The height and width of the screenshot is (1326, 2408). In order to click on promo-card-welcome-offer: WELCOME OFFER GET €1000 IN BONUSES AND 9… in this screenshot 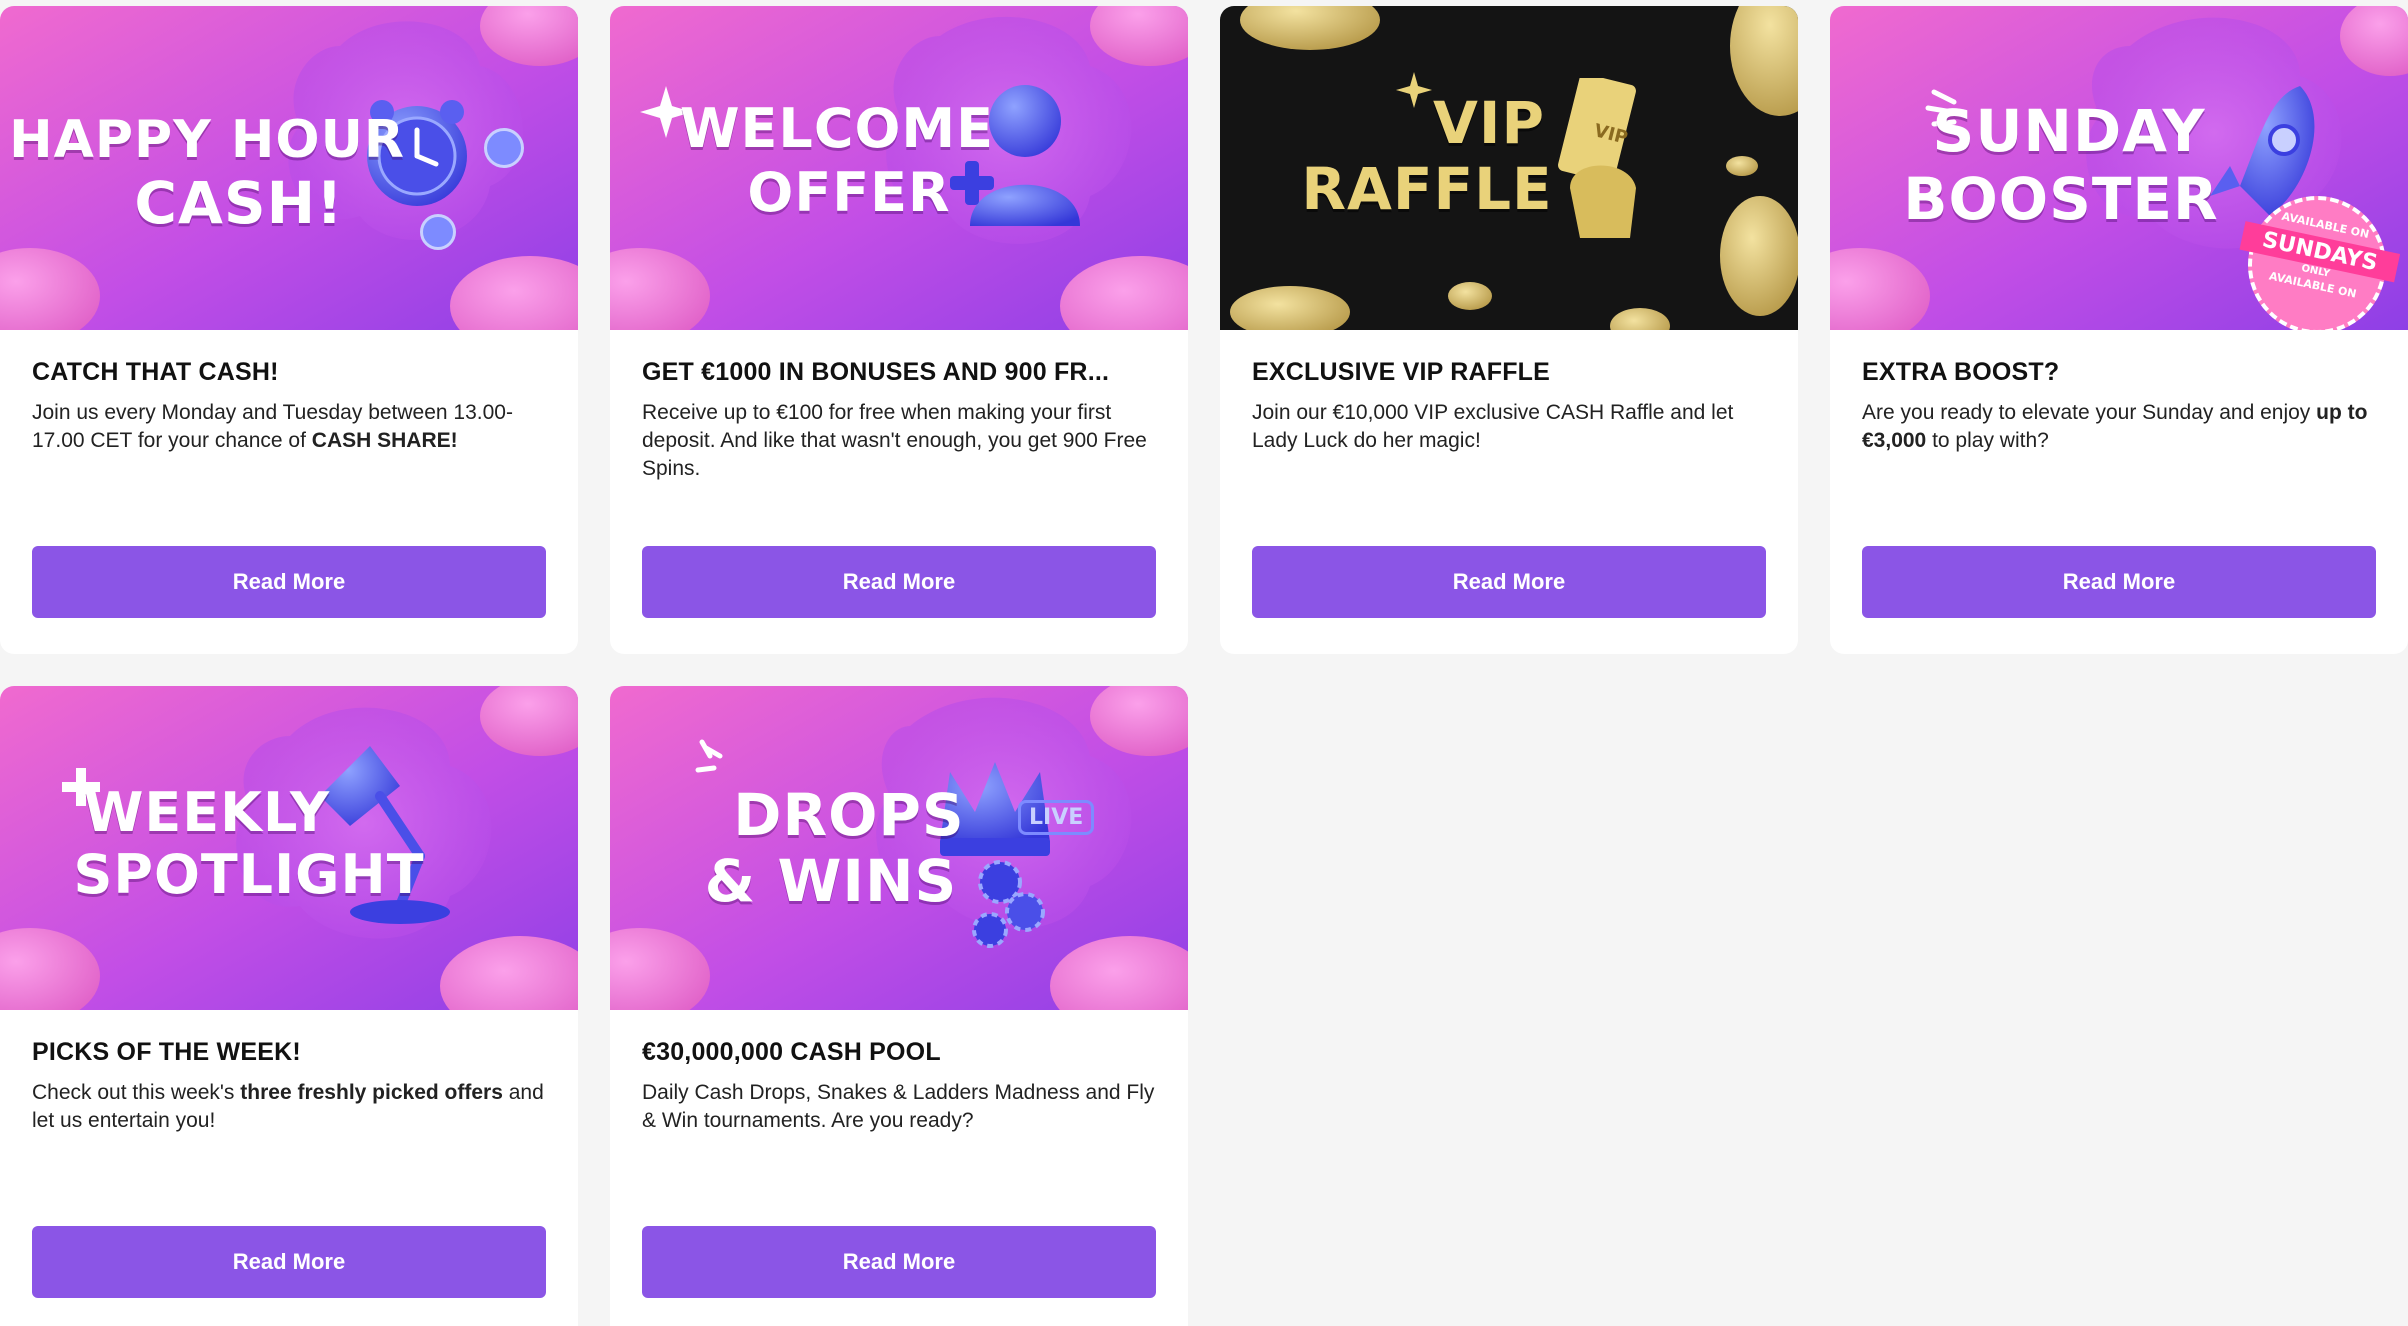, I will do `click(899, 330)`.